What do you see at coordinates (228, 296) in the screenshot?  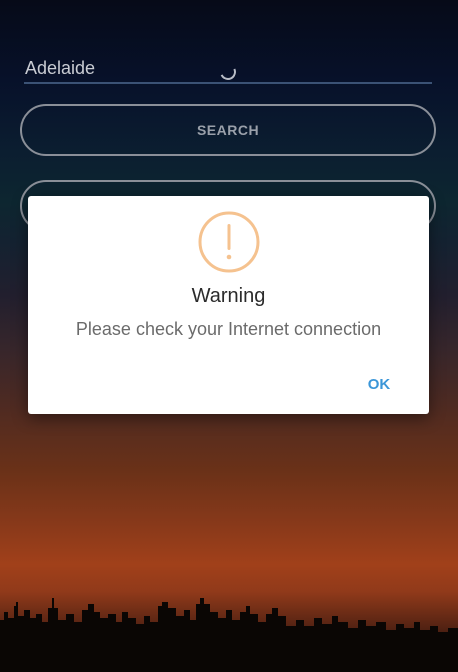 I see `dialog-title: Warning` at bounding box center [228, 296].